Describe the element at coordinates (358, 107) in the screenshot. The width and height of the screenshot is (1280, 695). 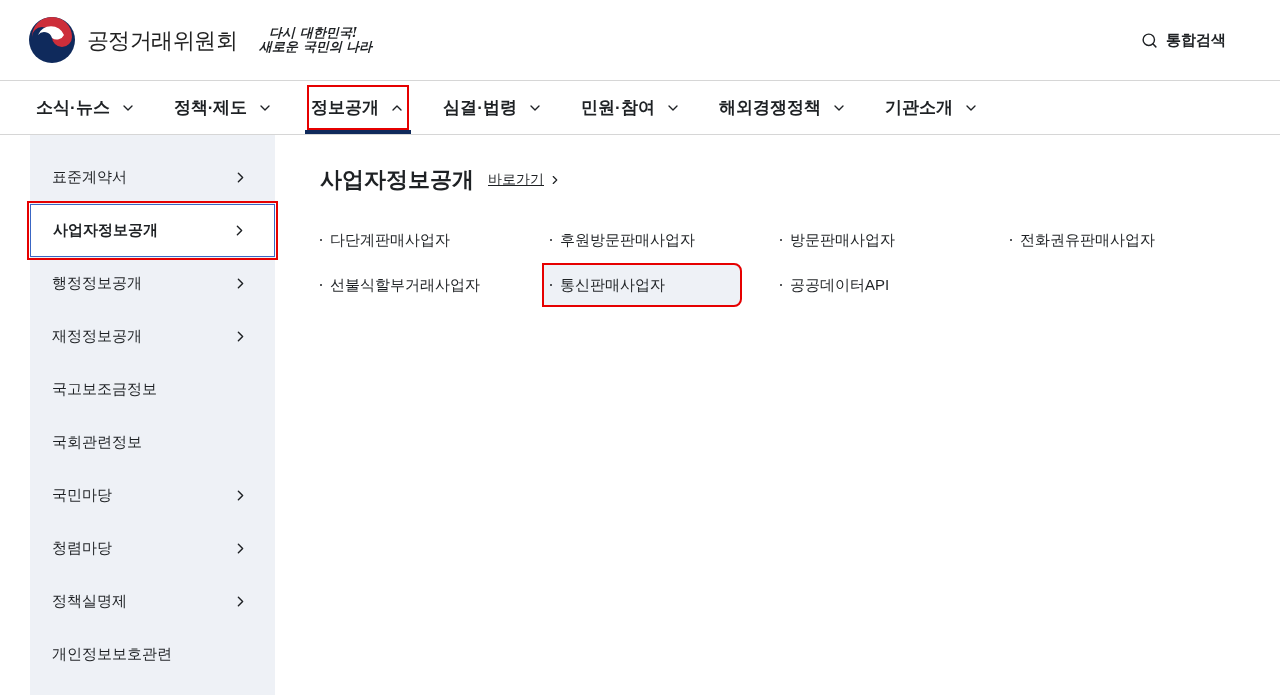
I see `nav-menu-item: 정보공개` at that location.